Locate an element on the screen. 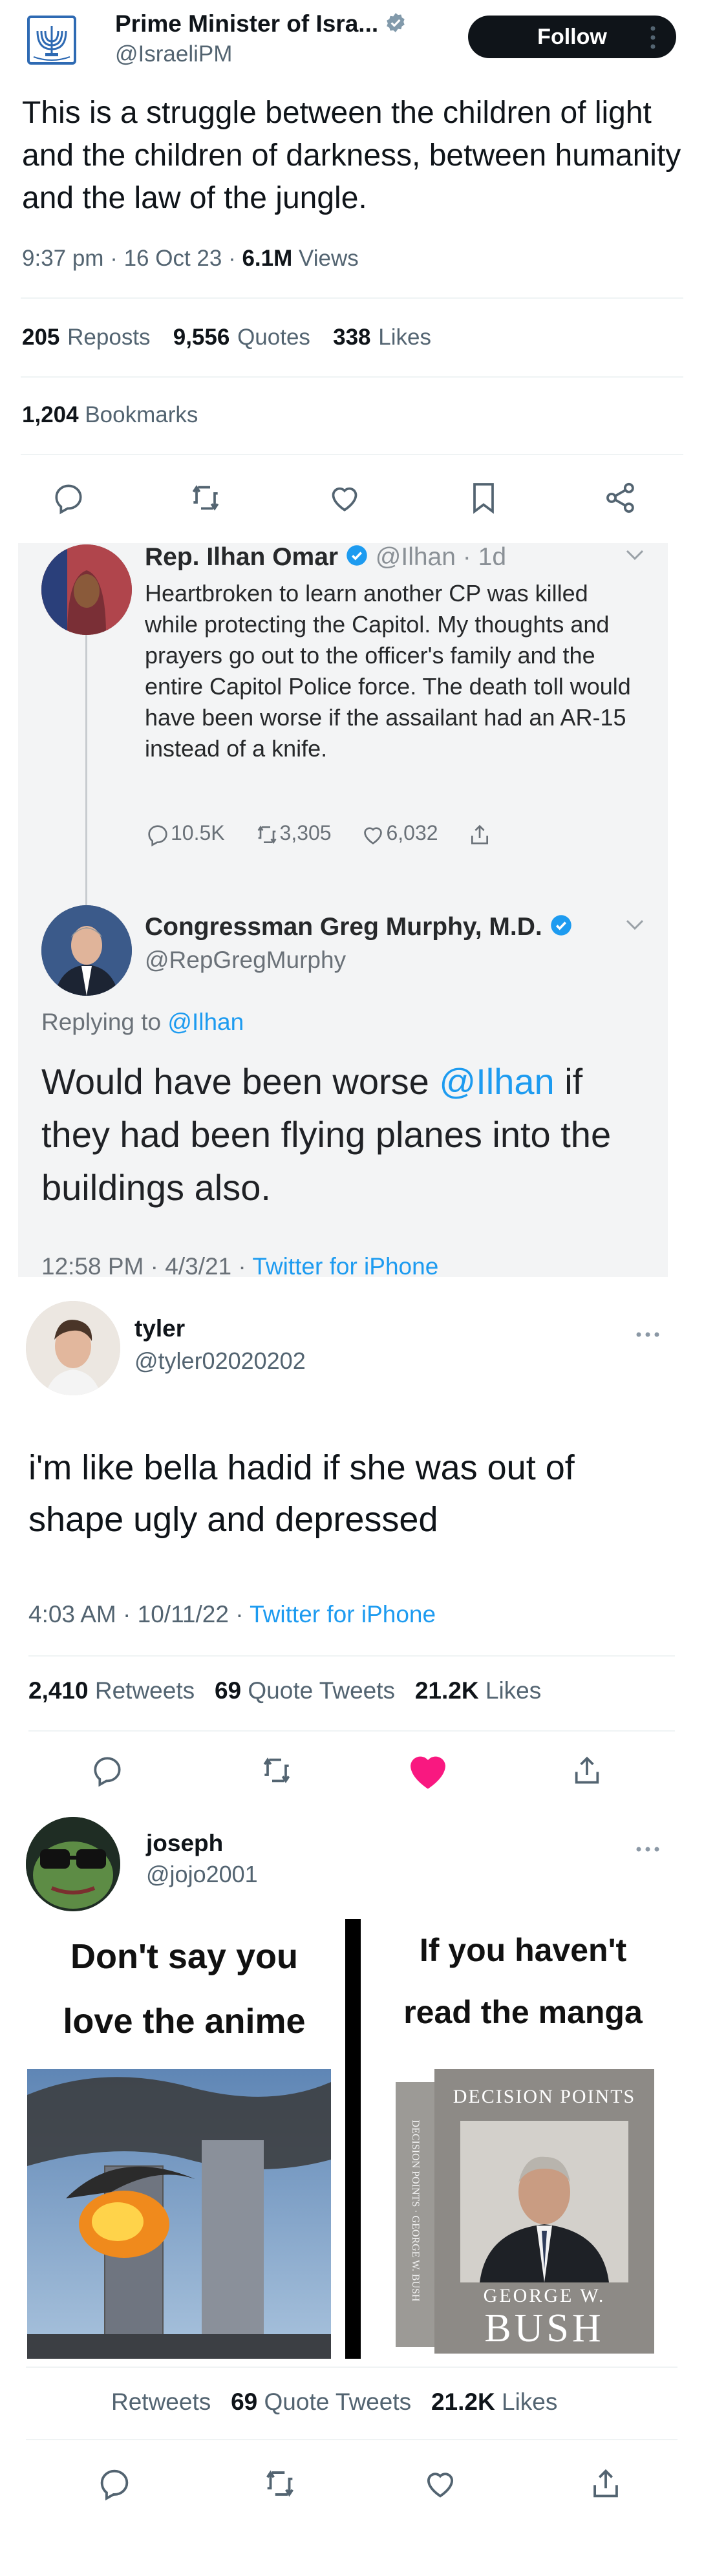  follow-label: Follow is located at coordinates (572, 37).